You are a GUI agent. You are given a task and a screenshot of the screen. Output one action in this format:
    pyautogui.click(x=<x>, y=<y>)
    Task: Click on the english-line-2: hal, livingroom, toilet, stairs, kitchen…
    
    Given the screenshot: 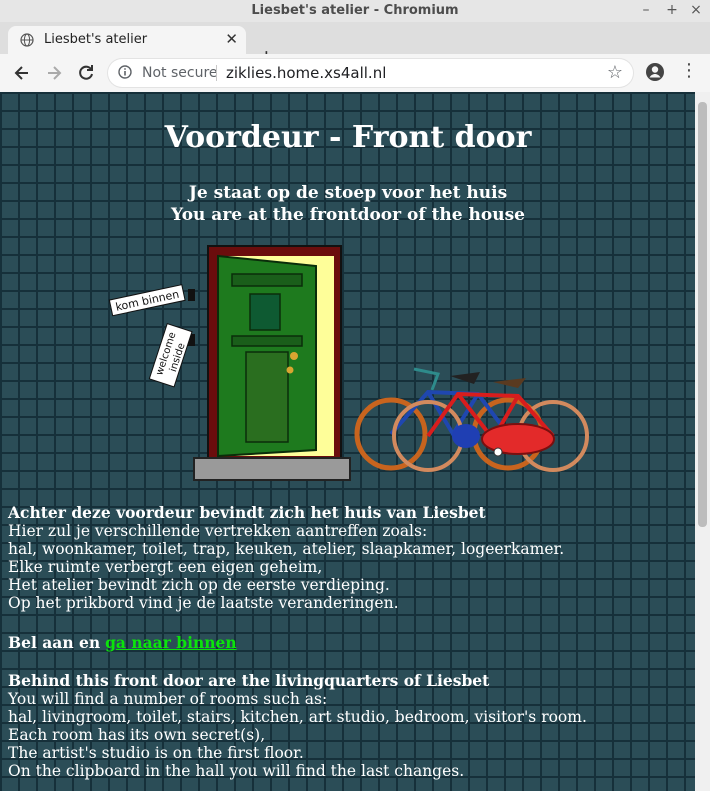 What is the action you would take?
    pyautogui.click(x=297, y=717)
    